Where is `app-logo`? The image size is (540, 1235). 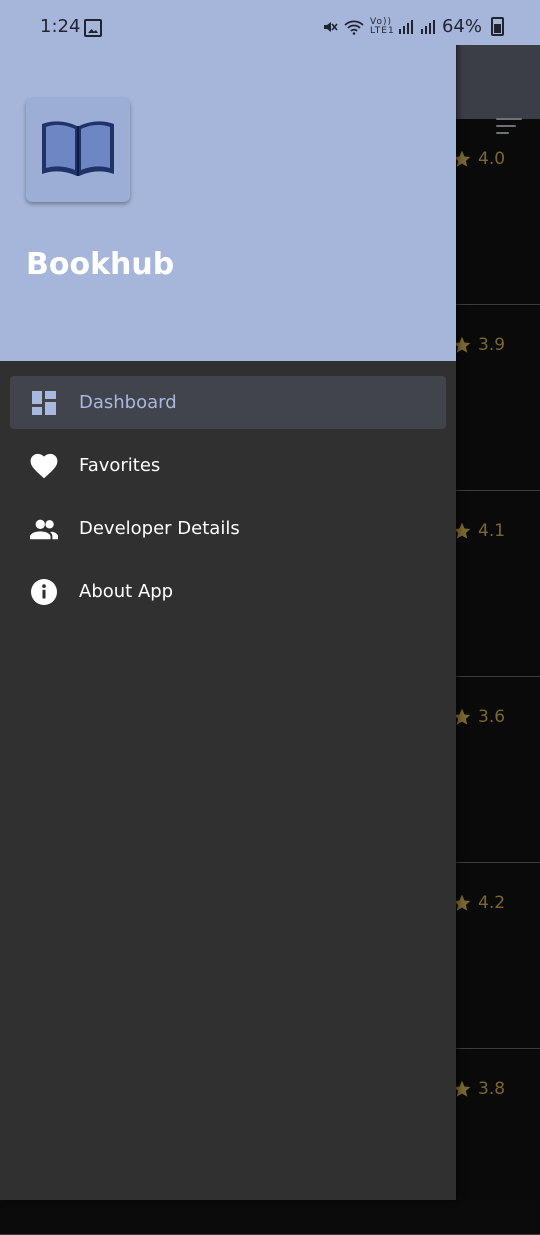 app-logo is located at coordinates (78, 150).